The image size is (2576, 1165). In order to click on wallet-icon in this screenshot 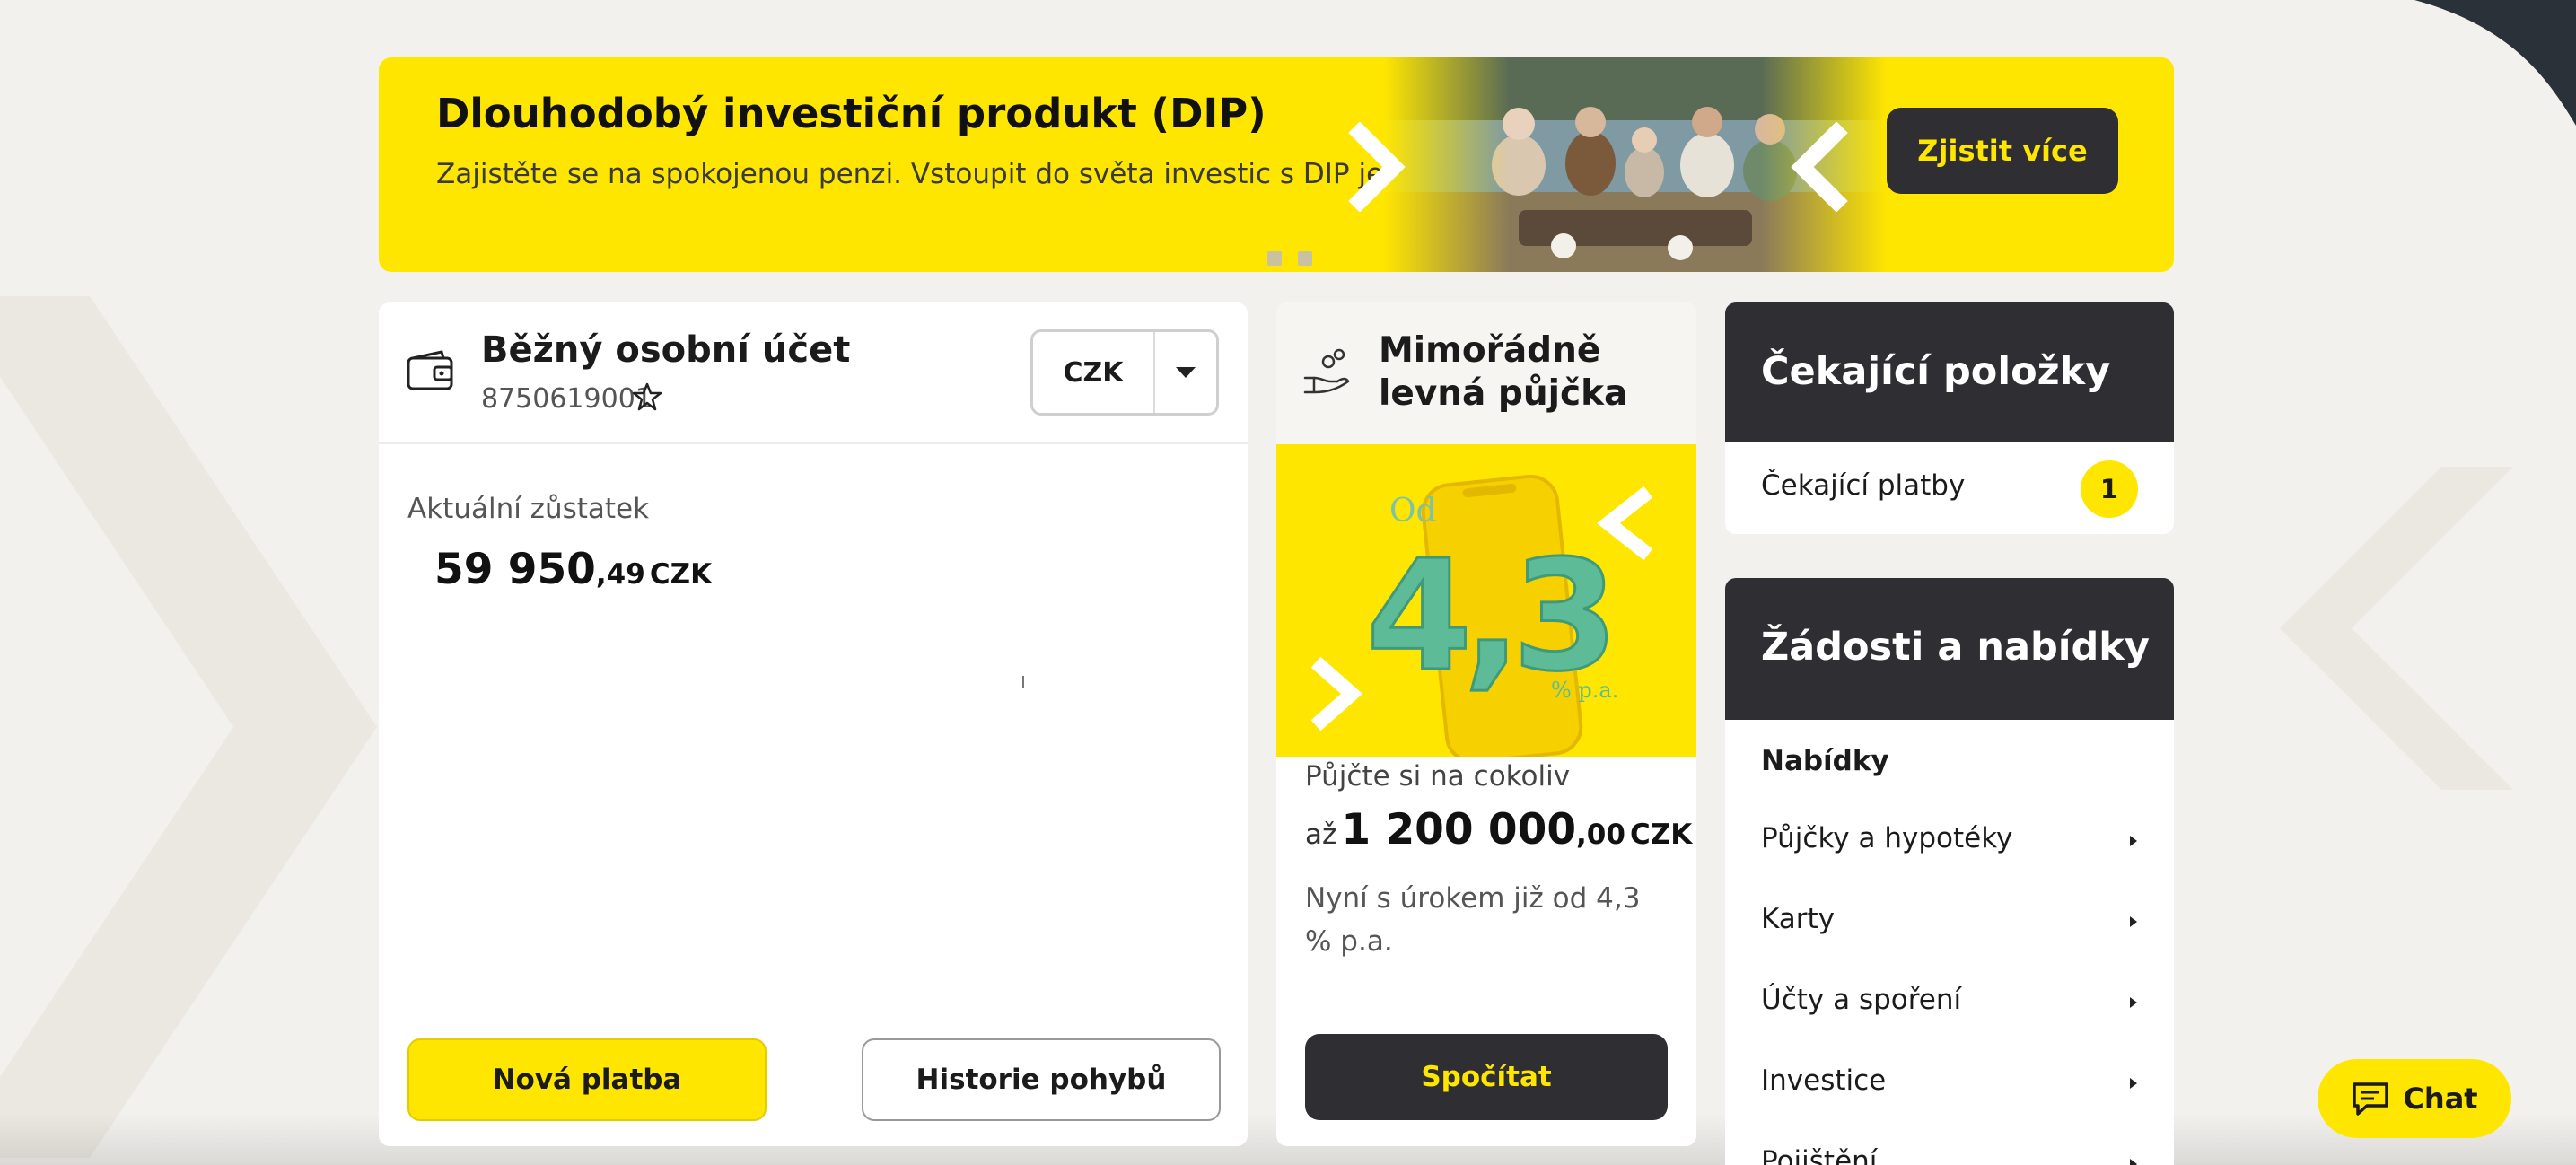, I will do `click(430, 370)`.